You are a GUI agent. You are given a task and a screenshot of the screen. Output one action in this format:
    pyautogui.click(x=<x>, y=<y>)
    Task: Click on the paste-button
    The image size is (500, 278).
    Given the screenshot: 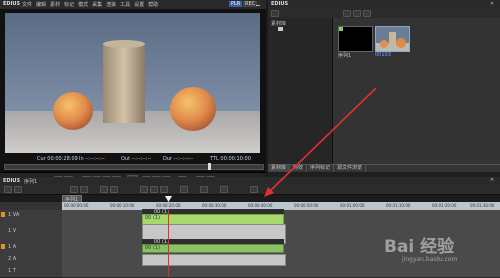 What is the action you would take?
    pyautogui.click(x=164, y=189)
    